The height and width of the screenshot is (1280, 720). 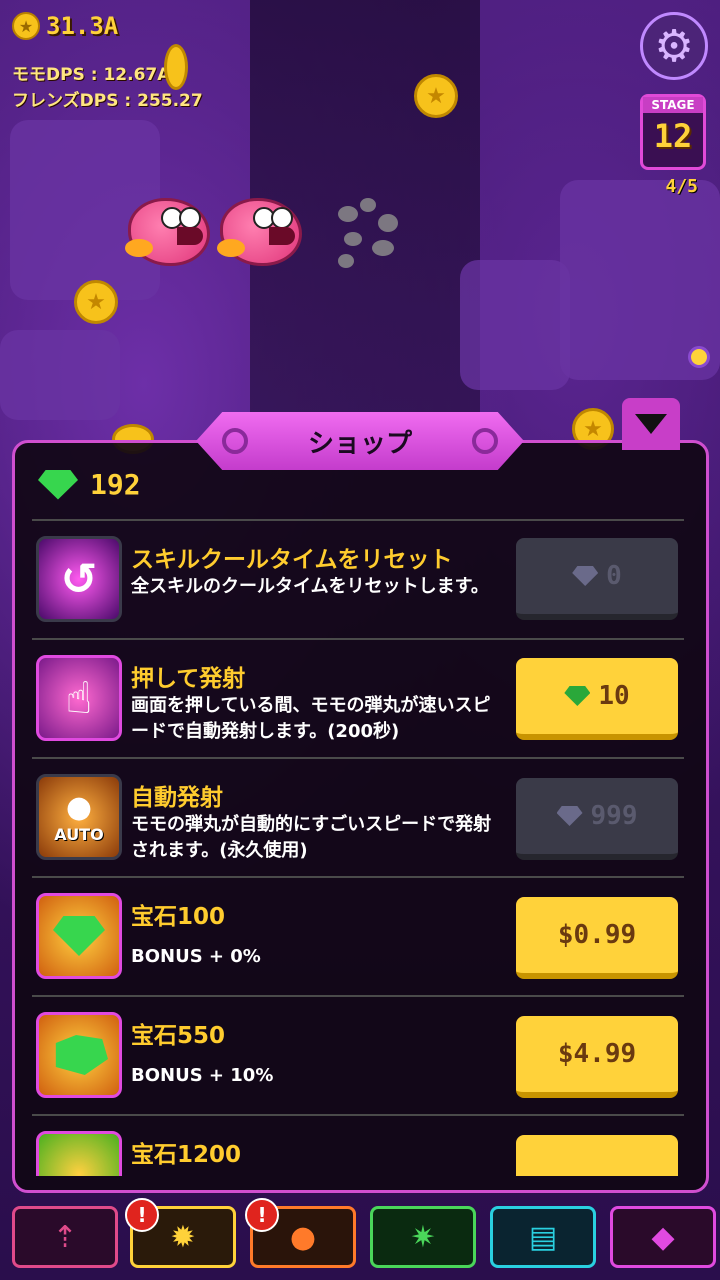 What do you see at coordinates (310, 586) in the screenshot?
I see `item-description: 全スキルのクールタイムをリセットします。` at bounding box center [310, 586].